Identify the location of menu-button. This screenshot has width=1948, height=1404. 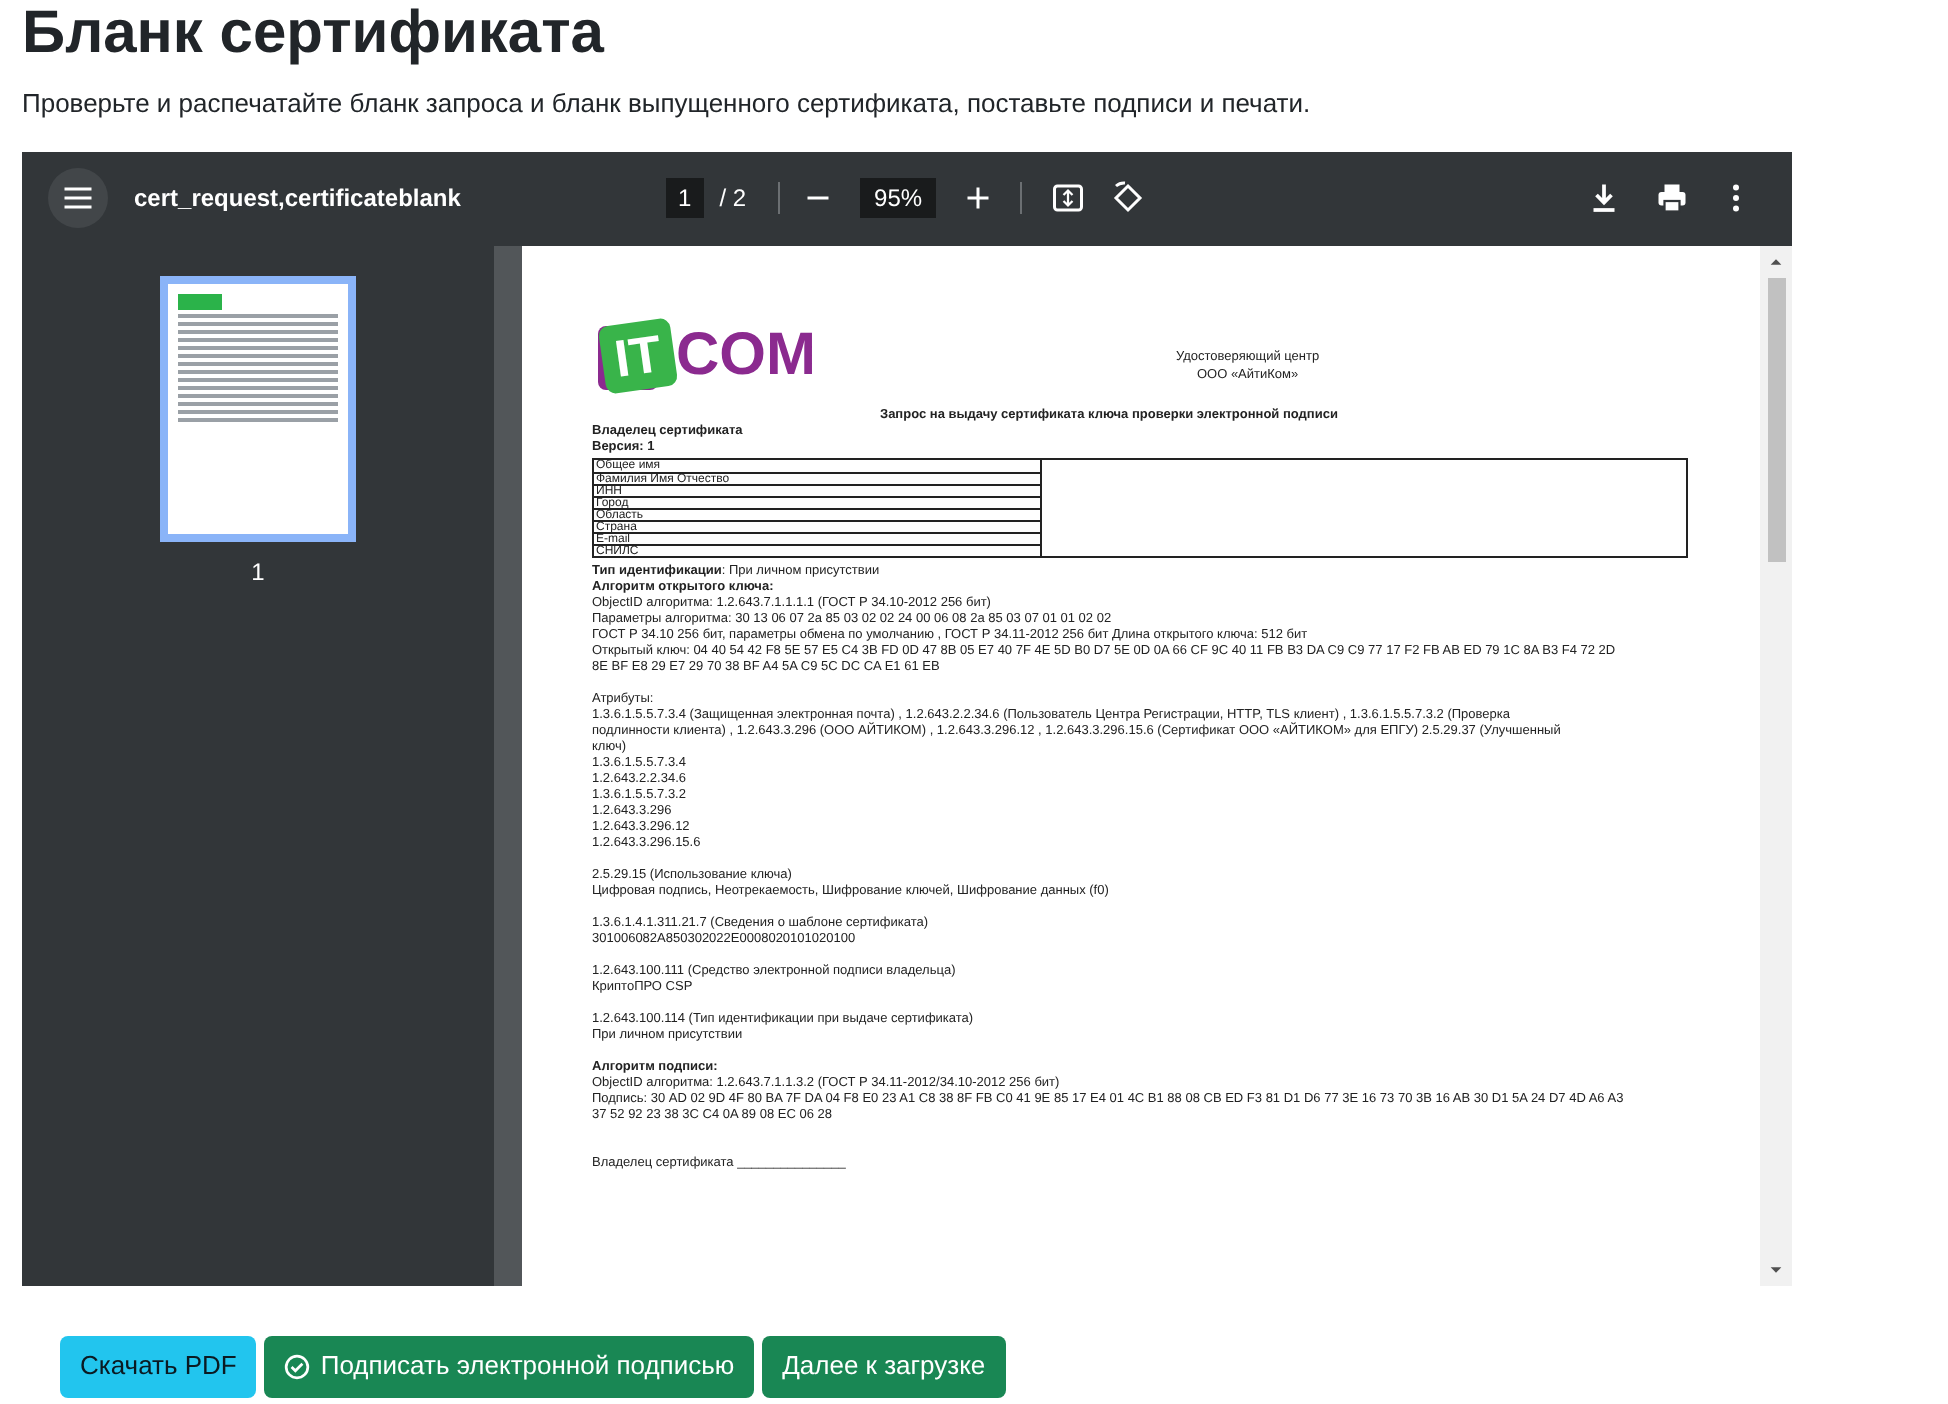
(78, 198).